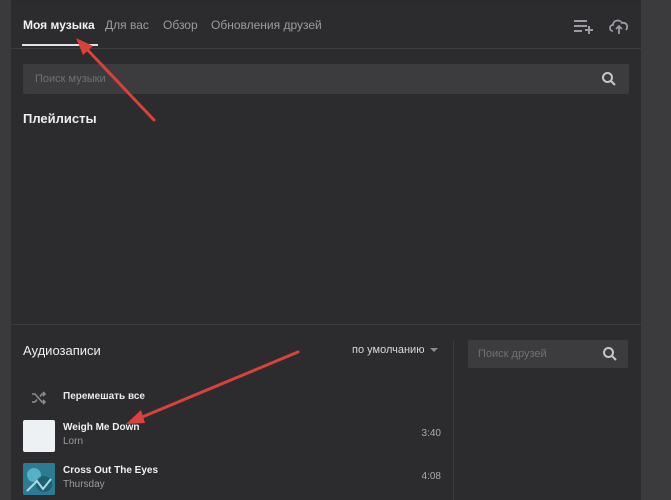 Image resolution: width=671 pixels, height=500 pixels. I want to click on active-tab-underline, so click(60, 45).